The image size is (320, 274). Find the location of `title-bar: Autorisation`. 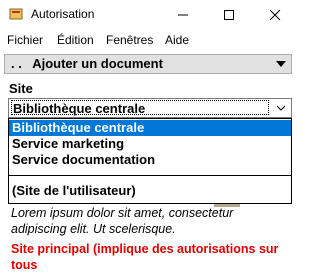

title-bar: Autorisation is located at coordinates (149, 15).